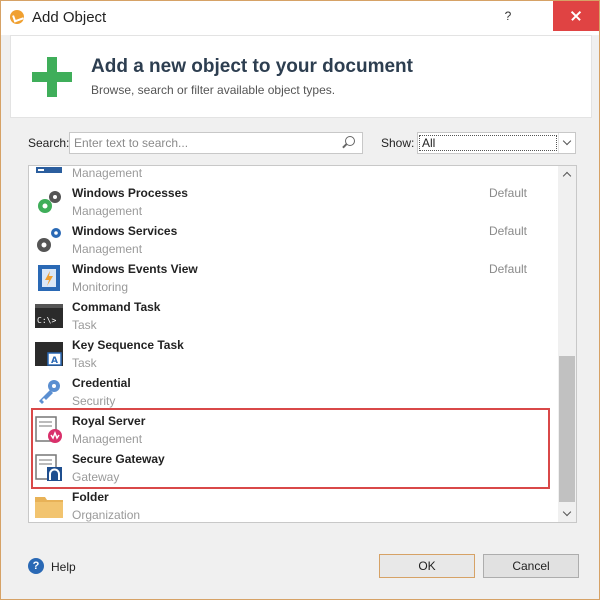 This screenshot has height=600, width=600. Describe the element at coordinates (36, 566) in the screenshot. I see `help-icon: ?` at that location.